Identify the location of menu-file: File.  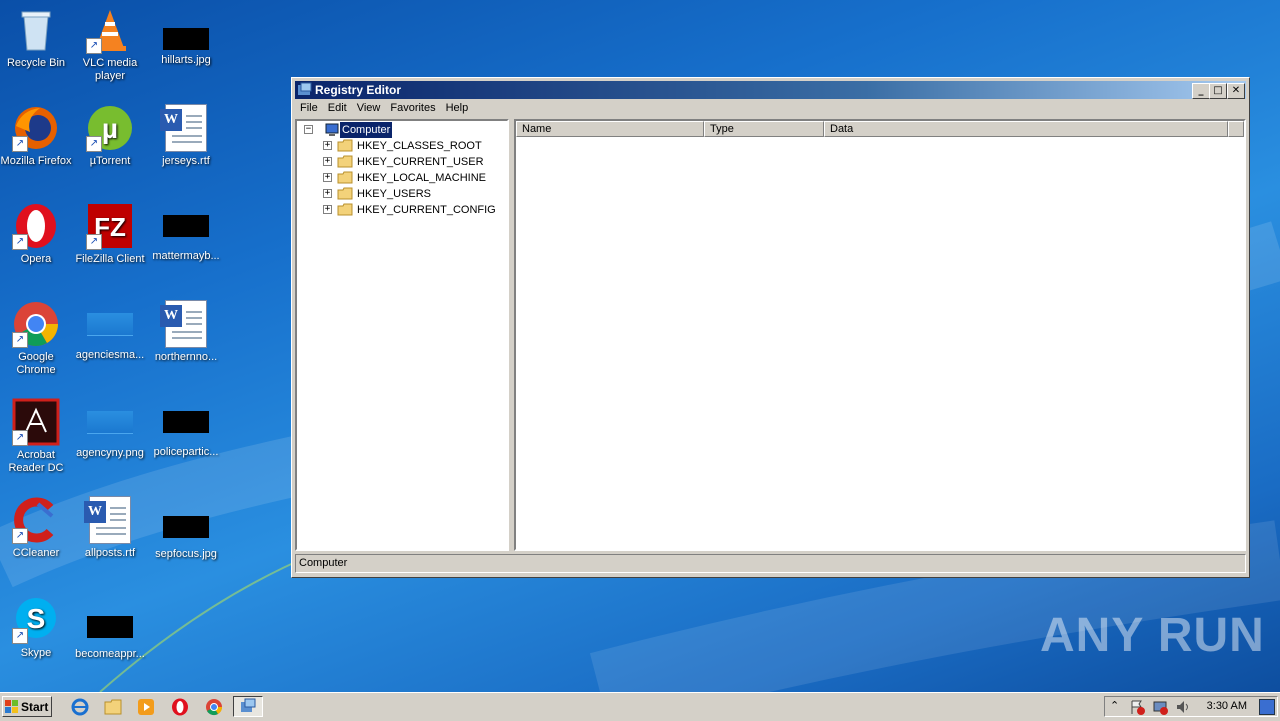
(309, 108).